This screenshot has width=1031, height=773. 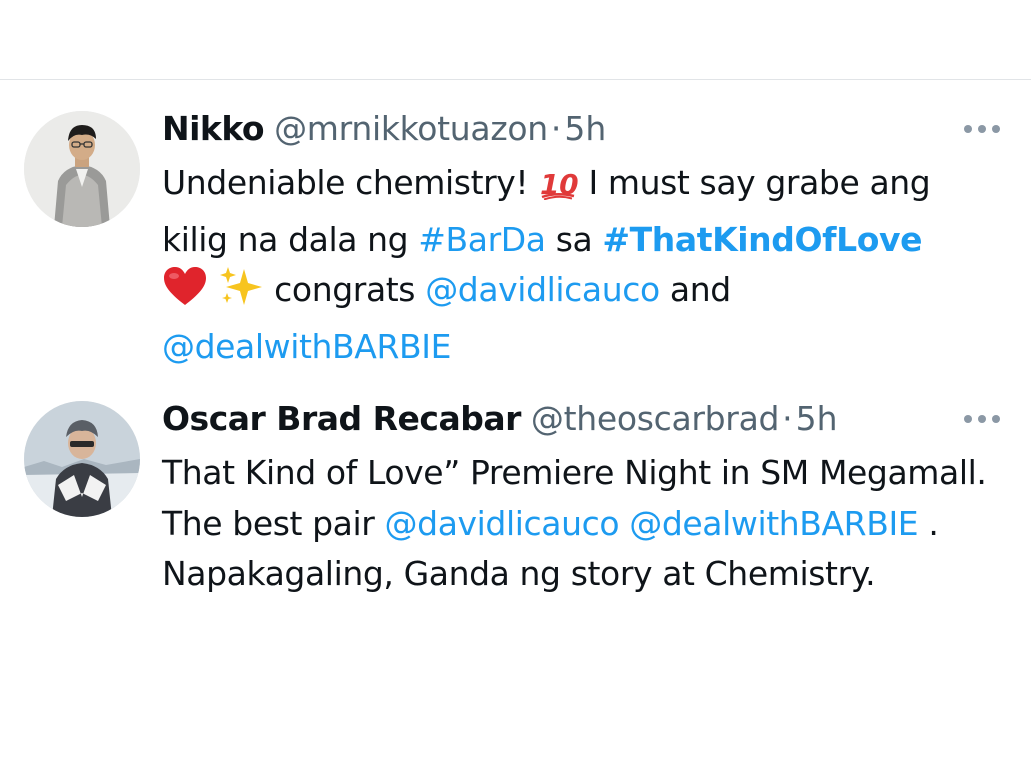 What do you see at coordinates (241, 293) in the screenshot?
I see `sparkles-emoji-icon` at bounding box center [241, 293].